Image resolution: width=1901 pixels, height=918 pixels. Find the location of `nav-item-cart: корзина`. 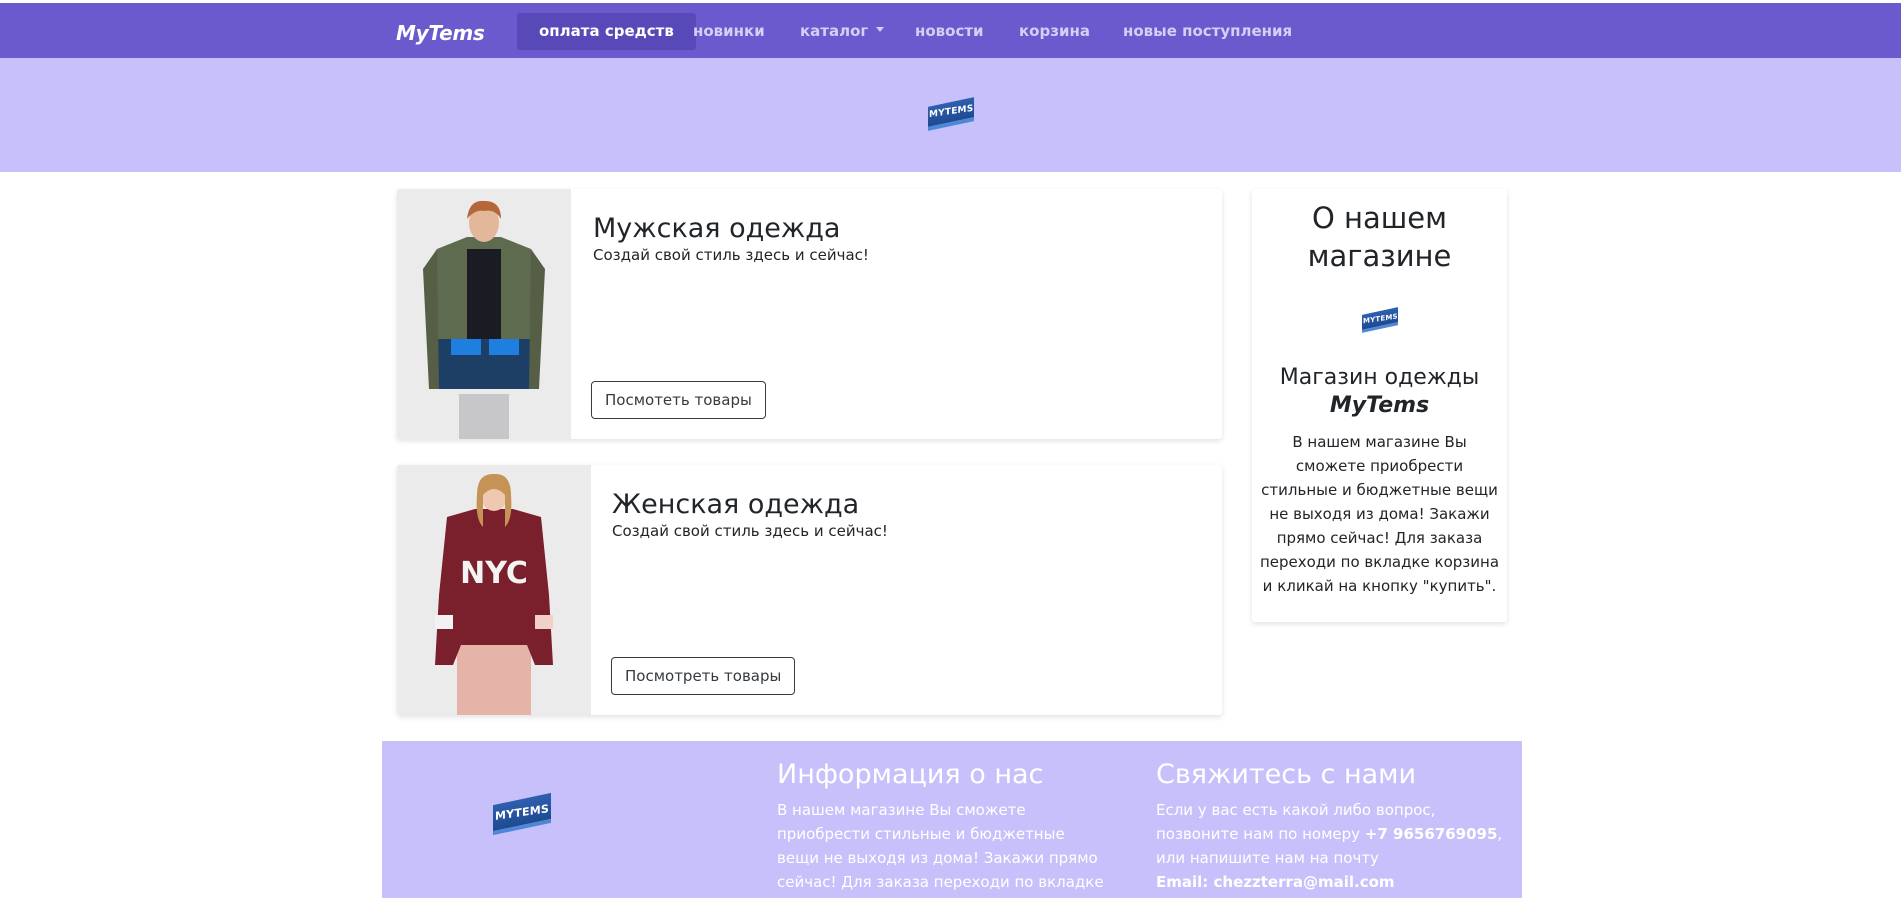

nav-item-cart: корзина is located at coordinates (1054, 31).